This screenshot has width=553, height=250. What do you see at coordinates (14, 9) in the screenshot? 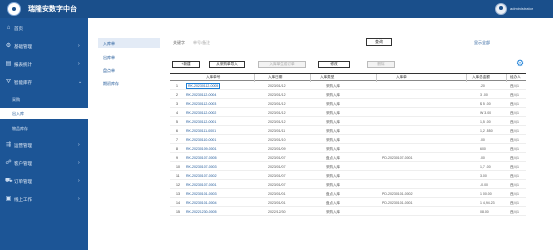
I see `app-logo` at bounding box center [14, 9].